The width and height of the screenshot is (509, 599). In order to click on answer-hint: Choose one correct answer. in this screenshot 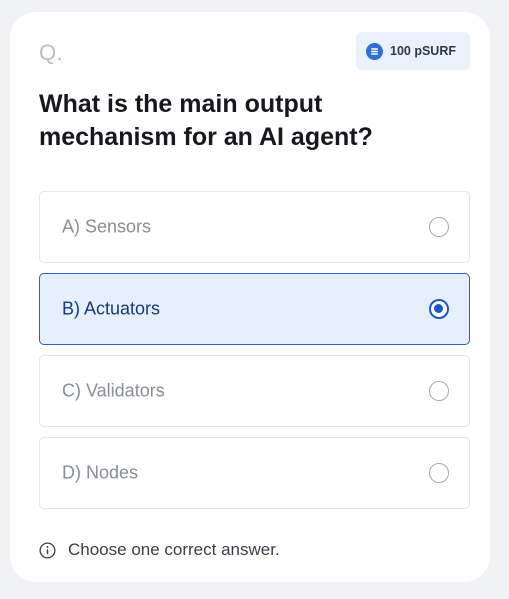, I will do `click(159, 550)`.